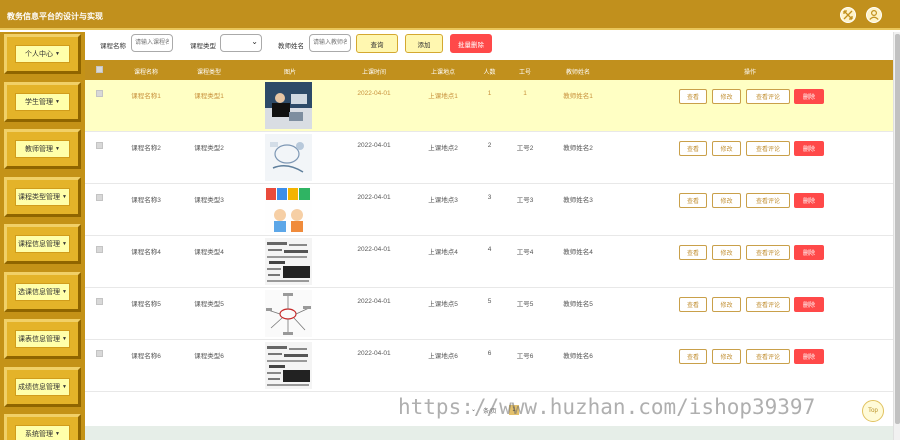 Image resolution: width=900 pixels, height=440 pixels. Describe the element at coordinates (146, 71) in the screenshot. I see `column-header: 课程名称` at that location.